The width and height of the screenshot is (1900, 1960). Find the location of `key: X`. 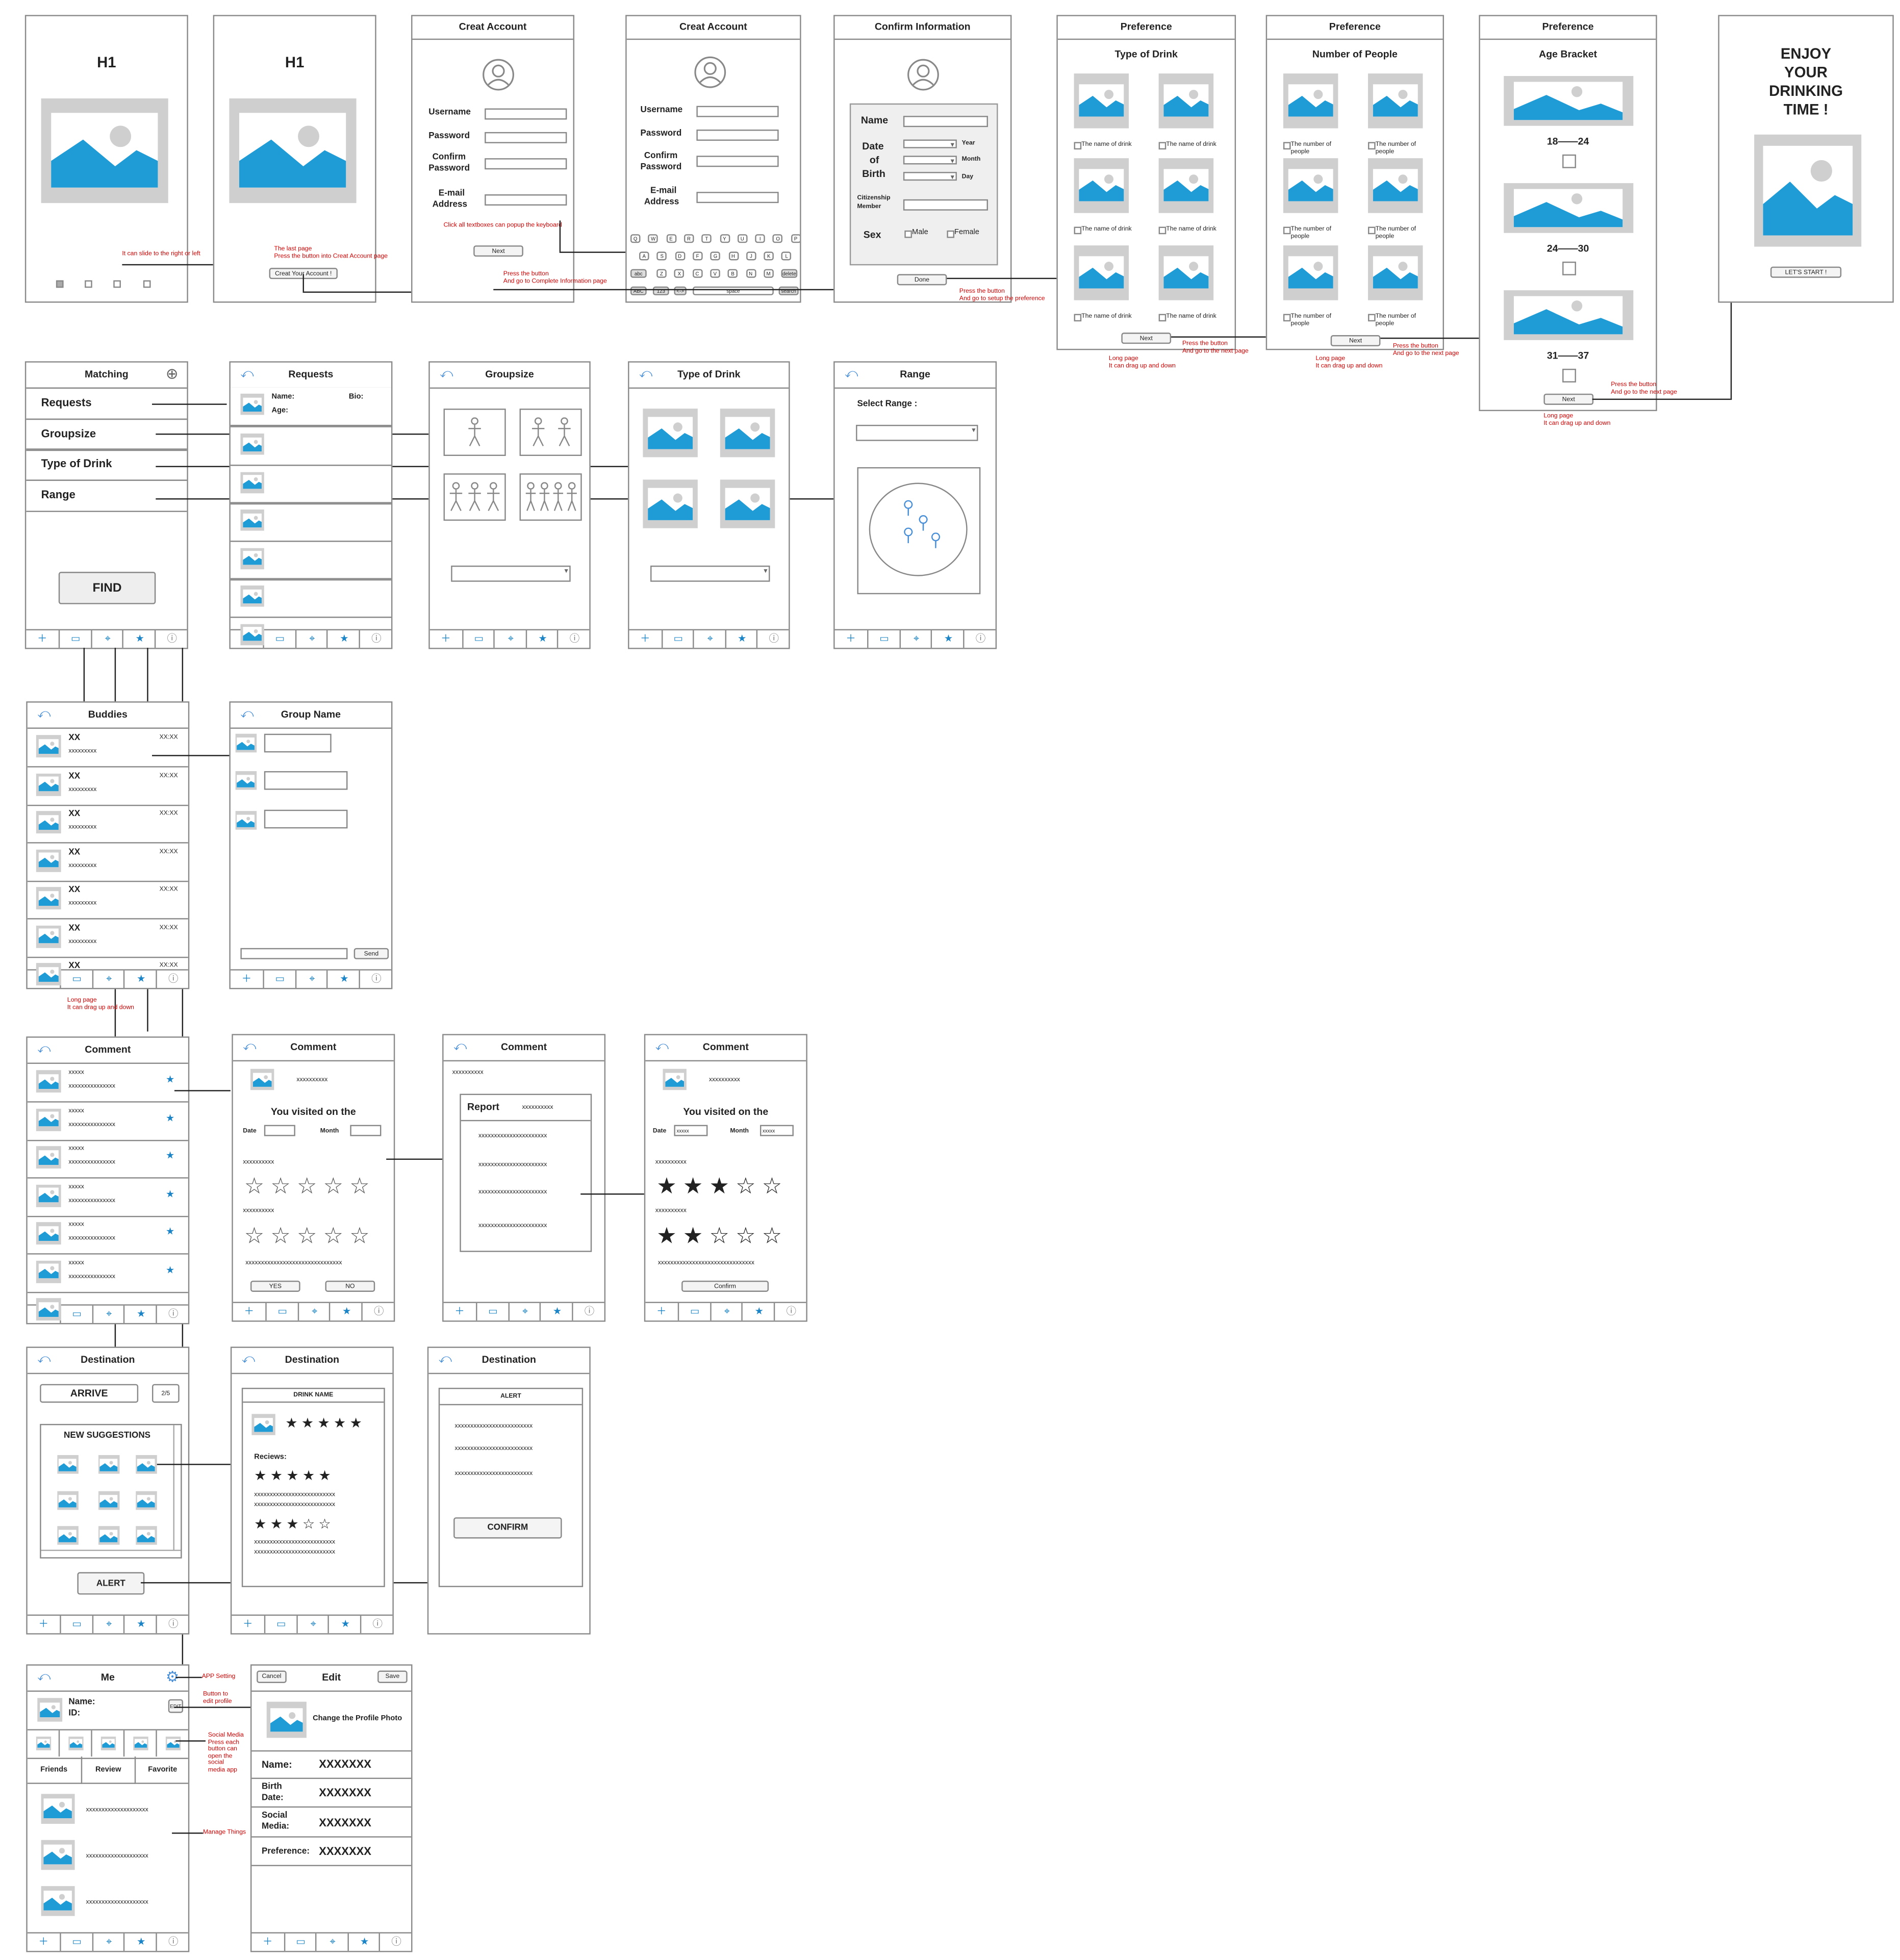

key: X is located at coordinates (679, 273).